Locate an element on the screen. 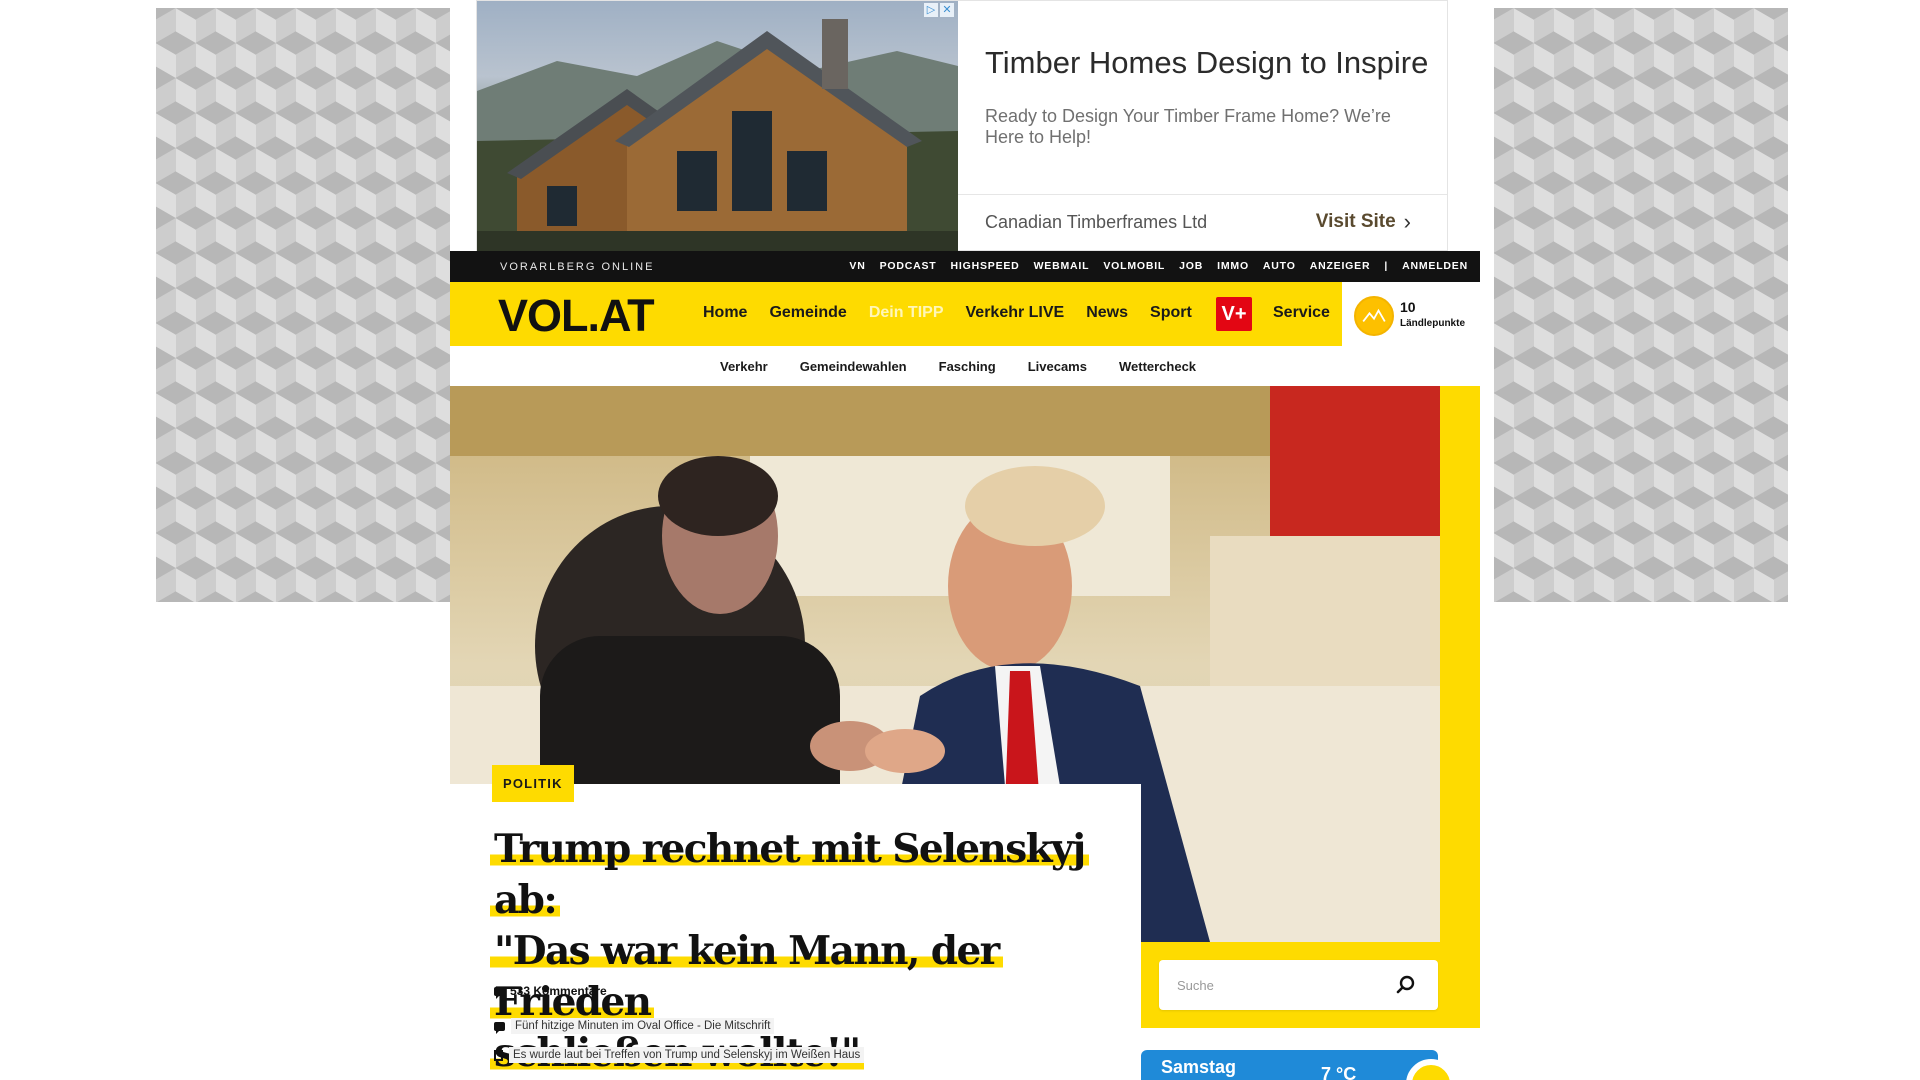 The height and width of the screenshot is (1080, 1920). topbar-link-anmelden: ANMELDEN is located at coordinates (1435, 266).